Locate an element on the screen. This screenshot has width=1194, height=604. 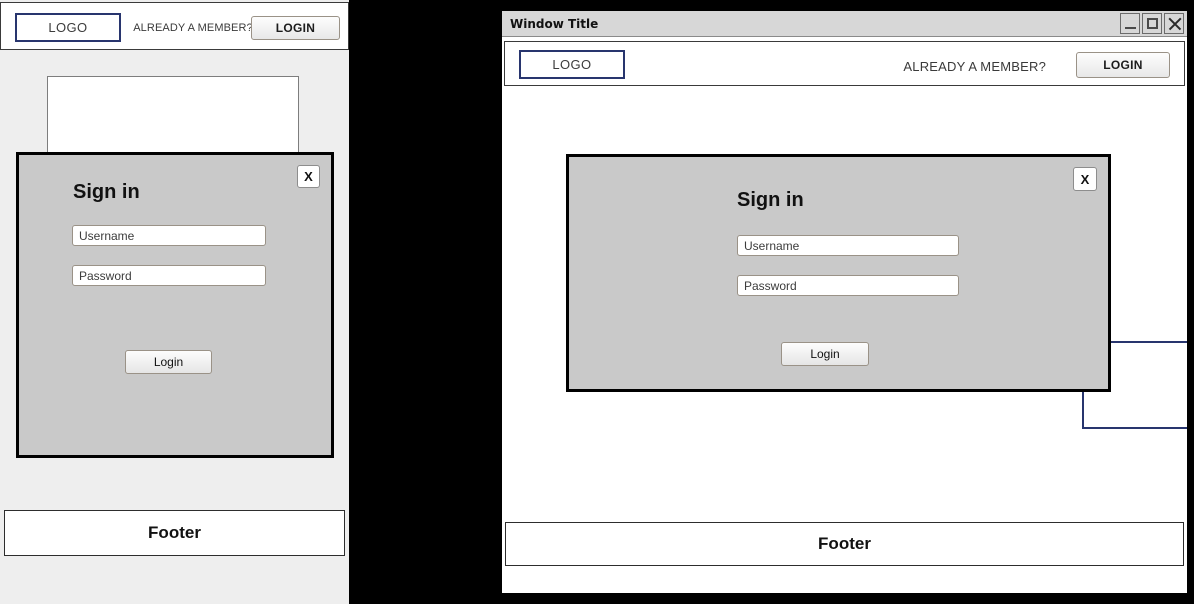
right-footer: Footer is located at coordinates (844, 544).